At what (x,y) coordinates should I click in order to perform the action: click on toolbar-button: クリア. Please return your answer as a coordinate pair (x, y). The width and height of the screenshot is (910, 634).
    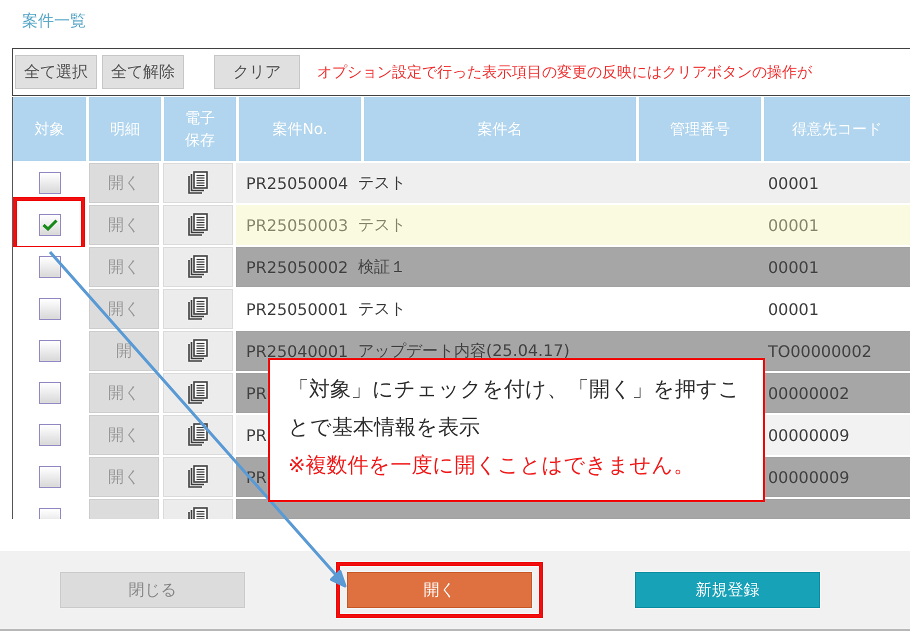
    Looking at the image, I should click on (257, 72).